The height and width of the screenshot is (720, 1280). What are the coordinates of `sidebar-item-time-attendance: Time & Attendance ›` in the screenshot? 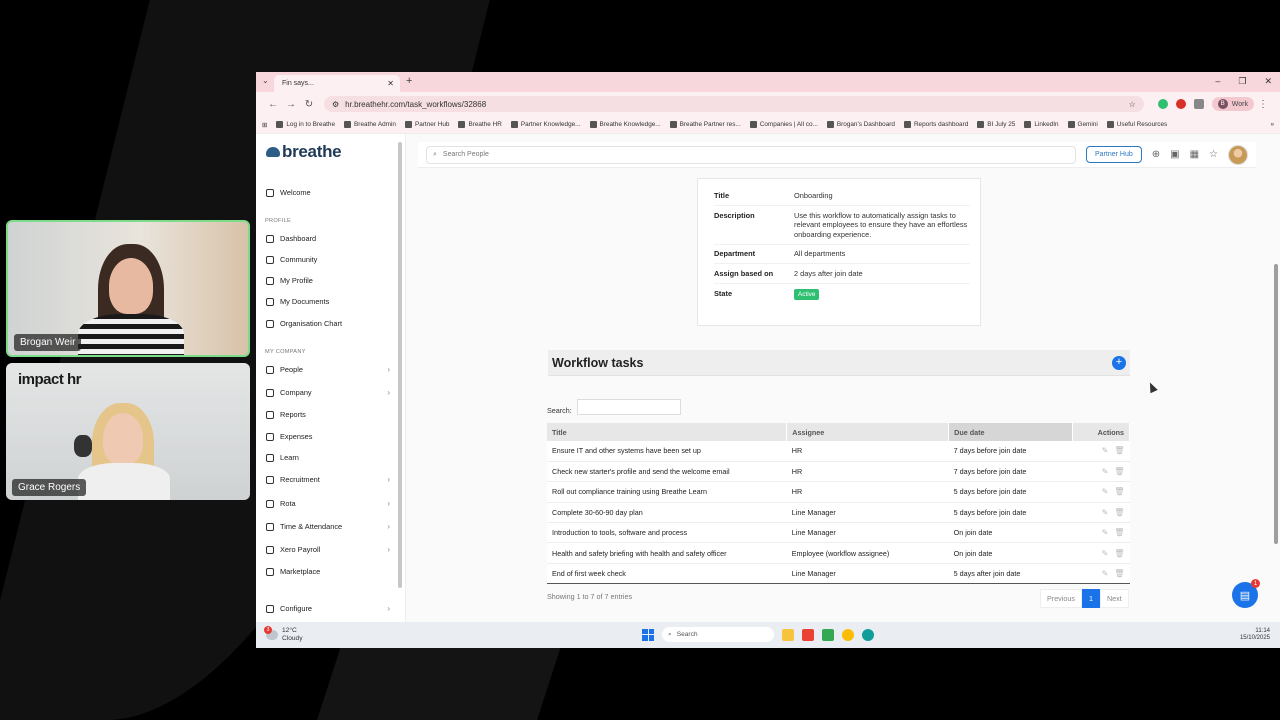 It's located at (328, 526).